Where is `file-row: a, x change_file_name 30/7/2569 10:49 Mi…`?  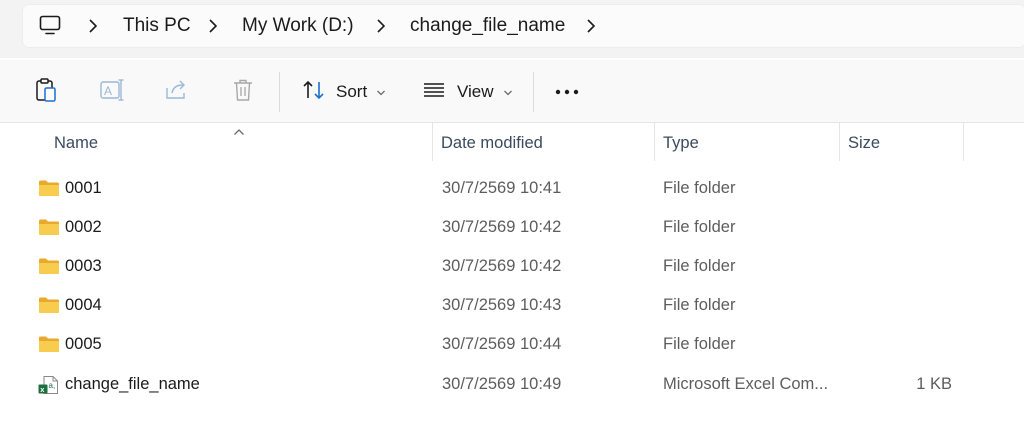 file-row: a, x change_file_name 30/7/2569 10:49 Mi… is located at coordinates (512, 384).